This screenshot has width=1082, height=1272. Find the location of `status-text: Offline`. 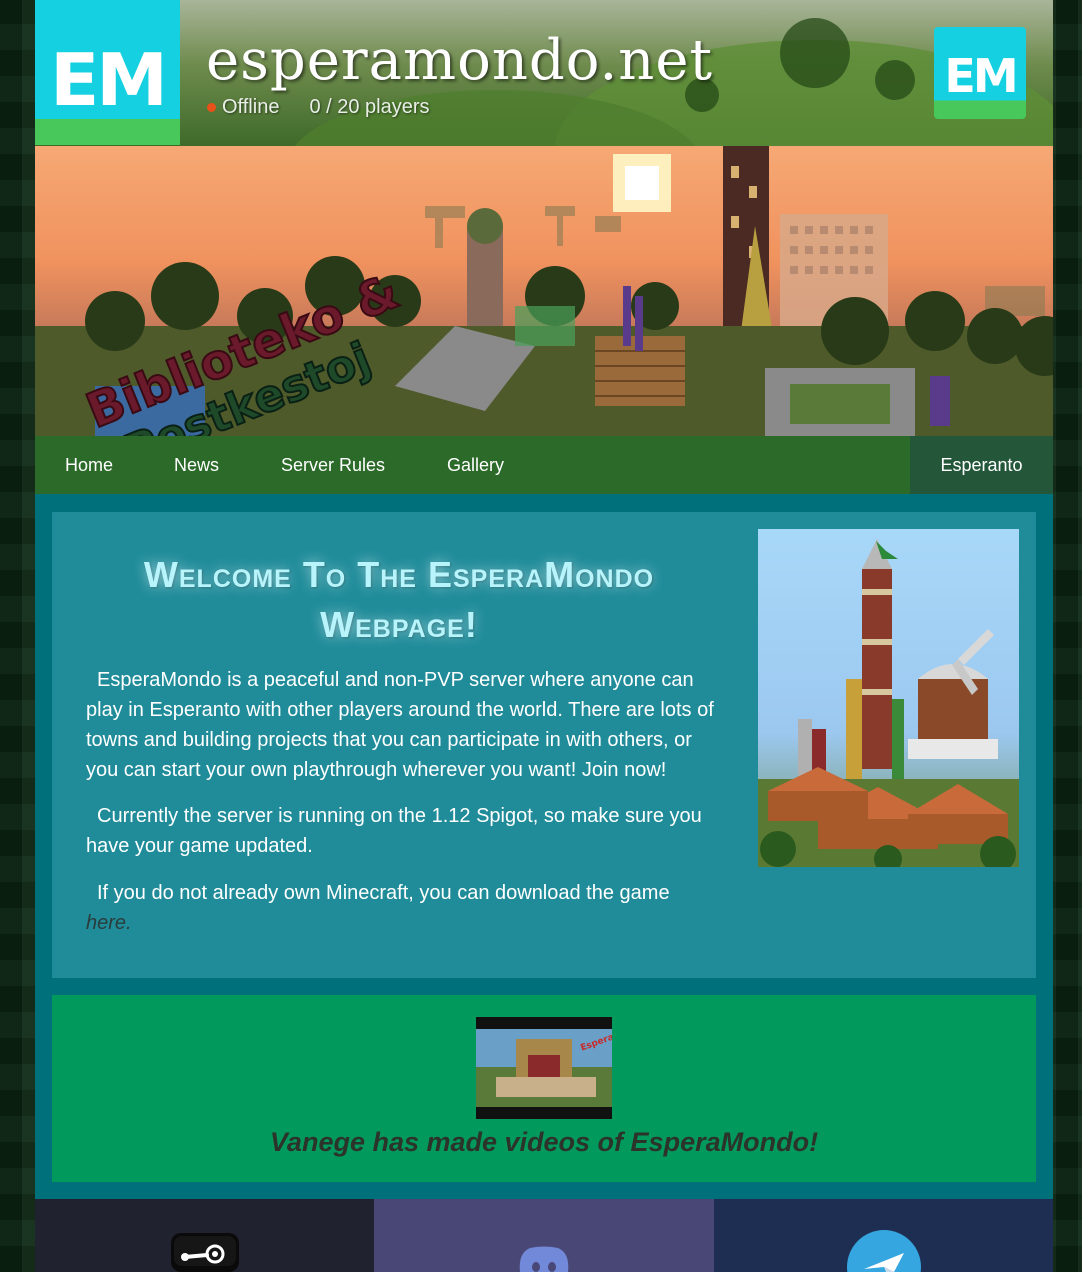

status-text: Offline is located at coordinates (251, 107).